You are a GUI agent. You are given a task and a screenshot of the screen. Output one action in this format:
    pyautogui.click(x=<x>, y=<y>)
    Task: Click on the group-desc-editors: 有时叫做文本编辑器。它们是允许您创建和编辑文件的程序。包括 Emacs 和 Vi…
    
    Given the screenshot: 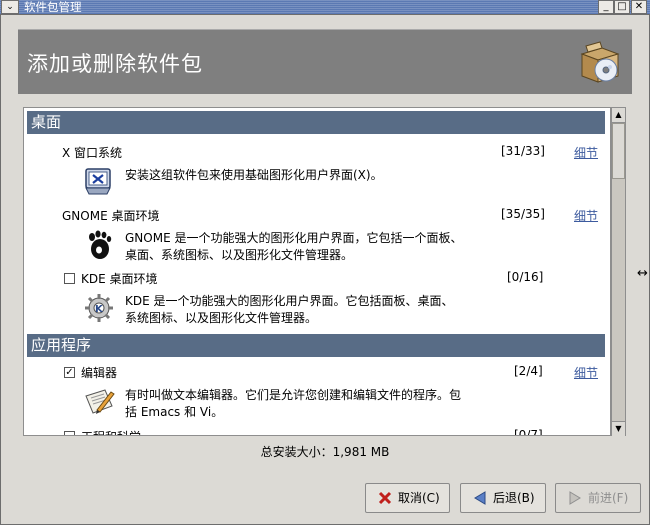 What is the action you would take?
    pyautogui.click(x=293, y=403)
    